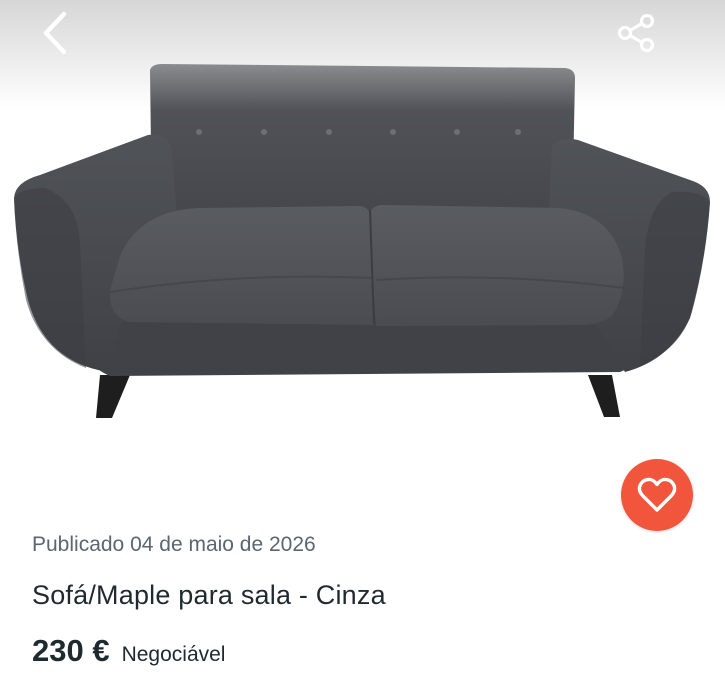 Image resolution: width=725 pixels, height=700 pixels. I want to click on back-button, so click(55, 33).